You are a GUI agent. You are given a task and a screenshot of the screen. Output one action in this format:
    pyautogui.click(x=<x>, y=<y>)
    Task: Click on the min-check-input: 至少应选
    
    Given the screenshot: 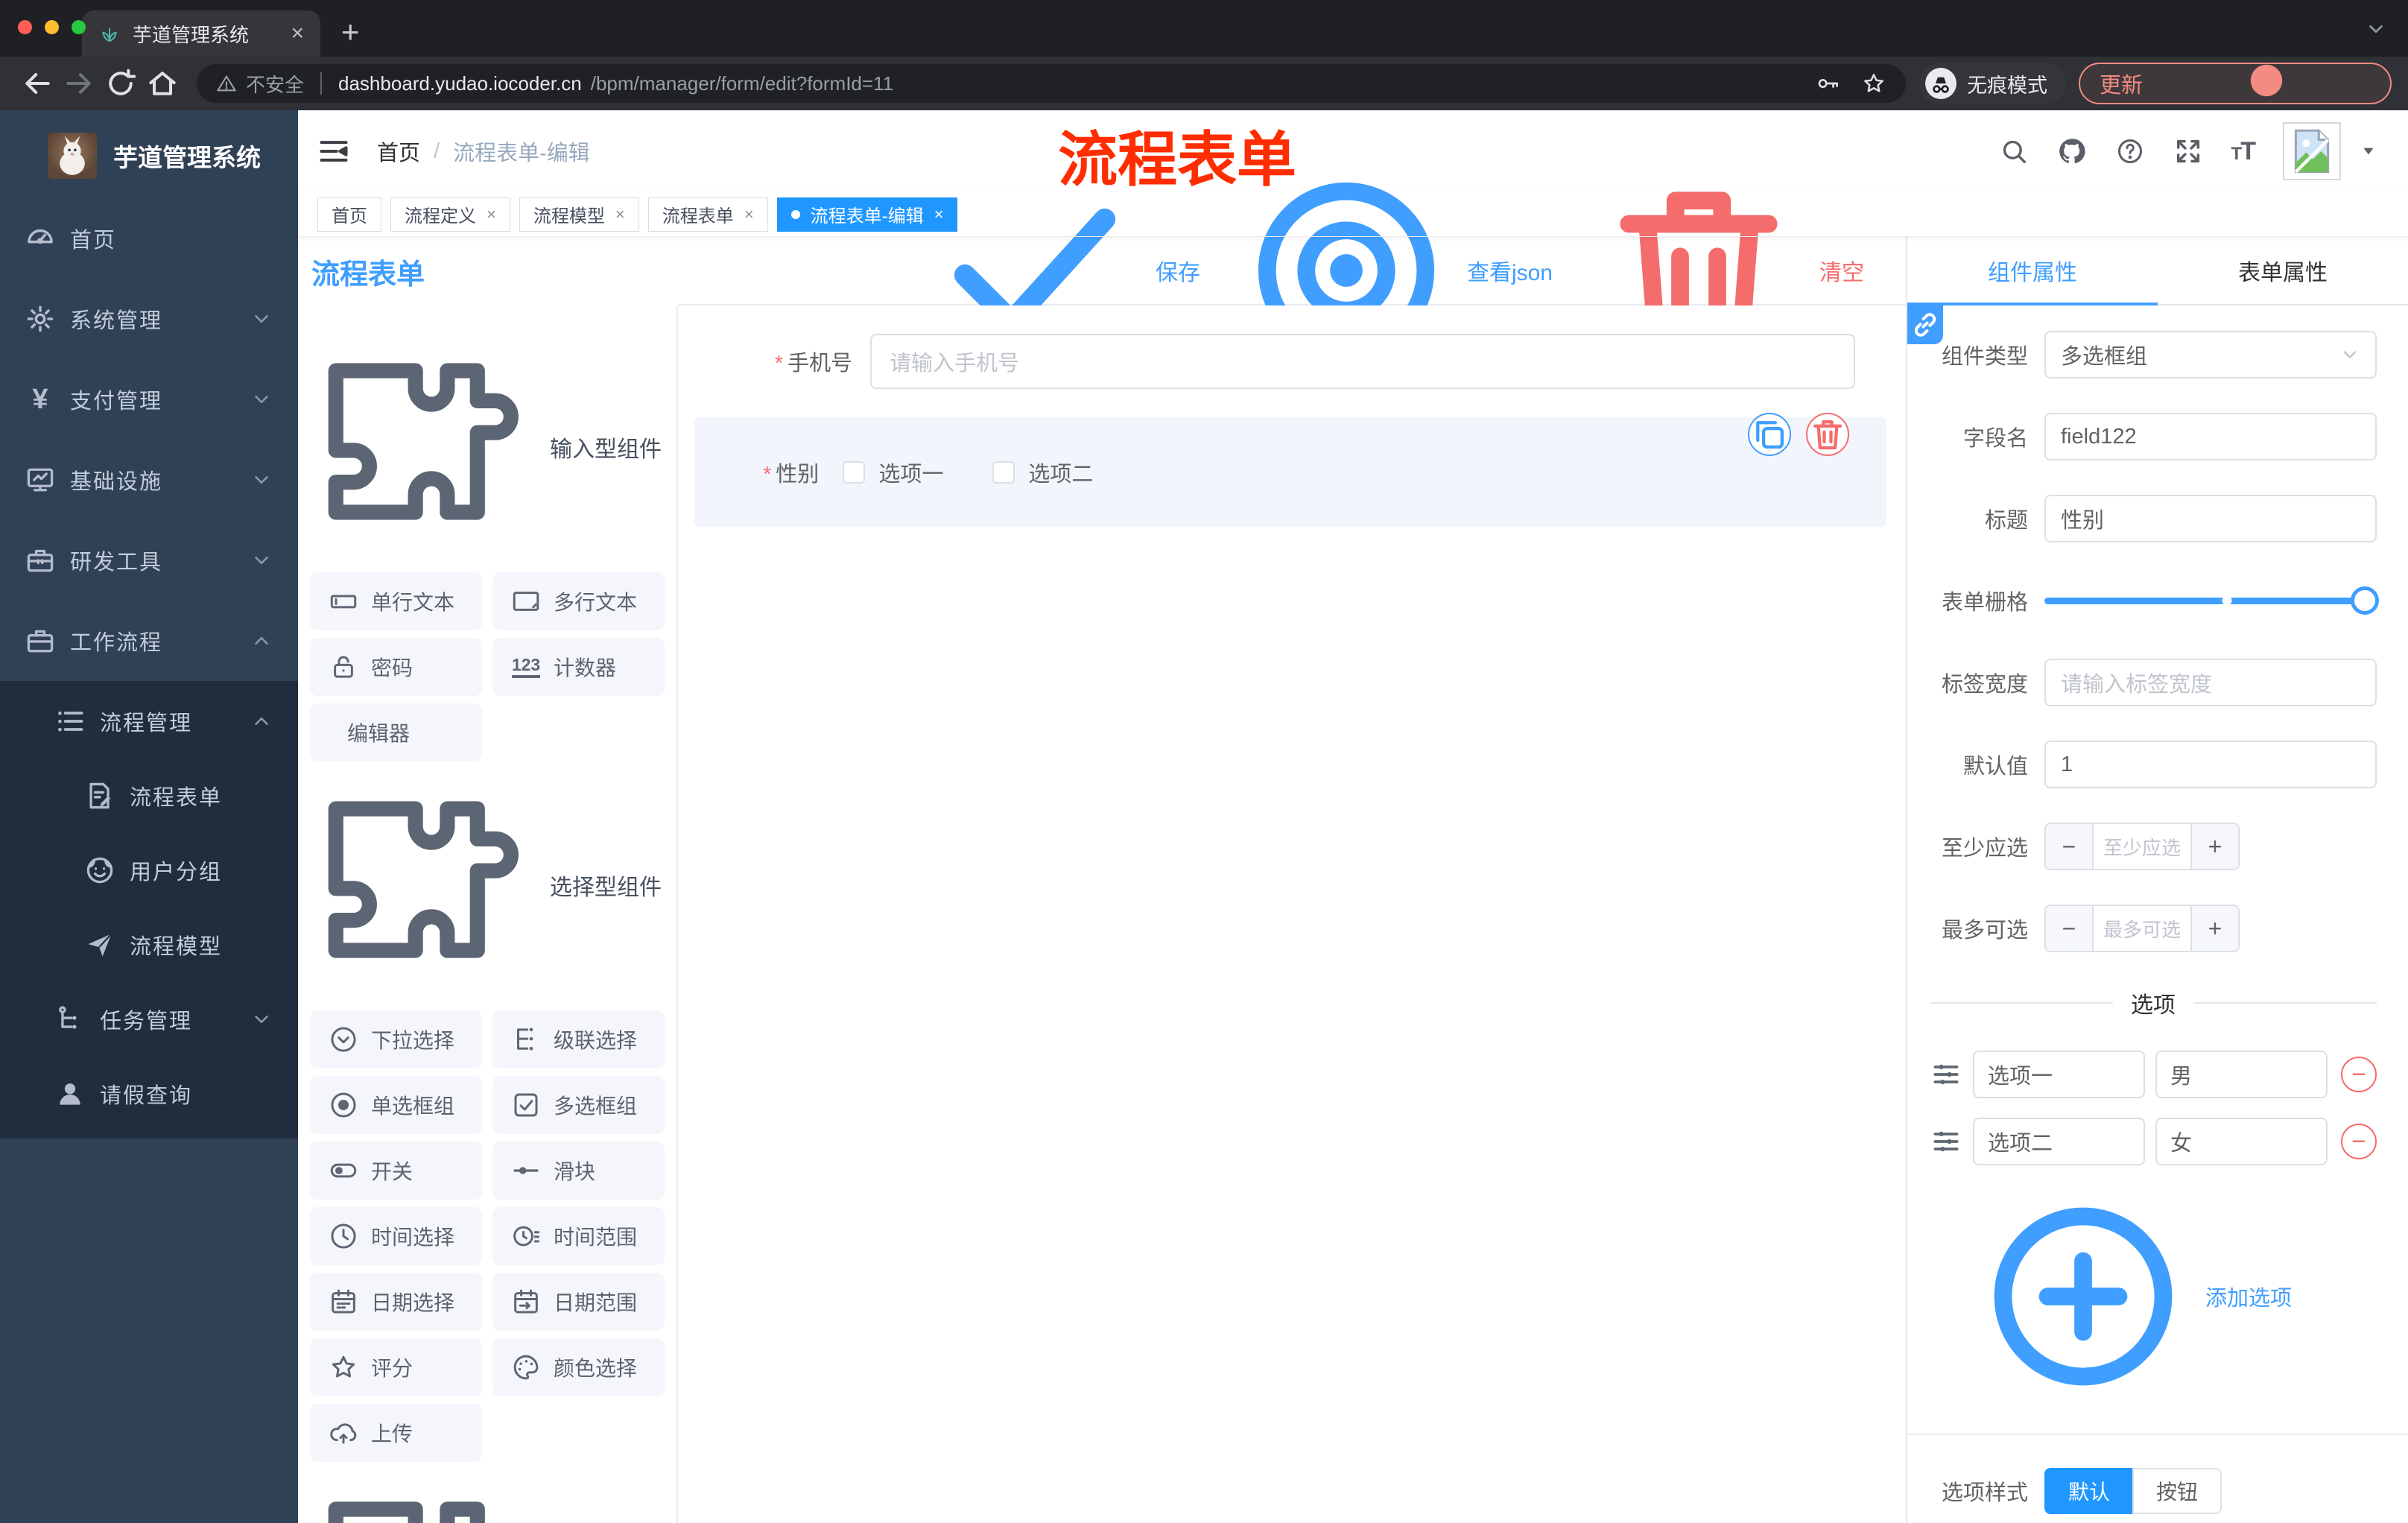 What is the action you would take?
    pyautogui.click(x=2142, y=846)
    